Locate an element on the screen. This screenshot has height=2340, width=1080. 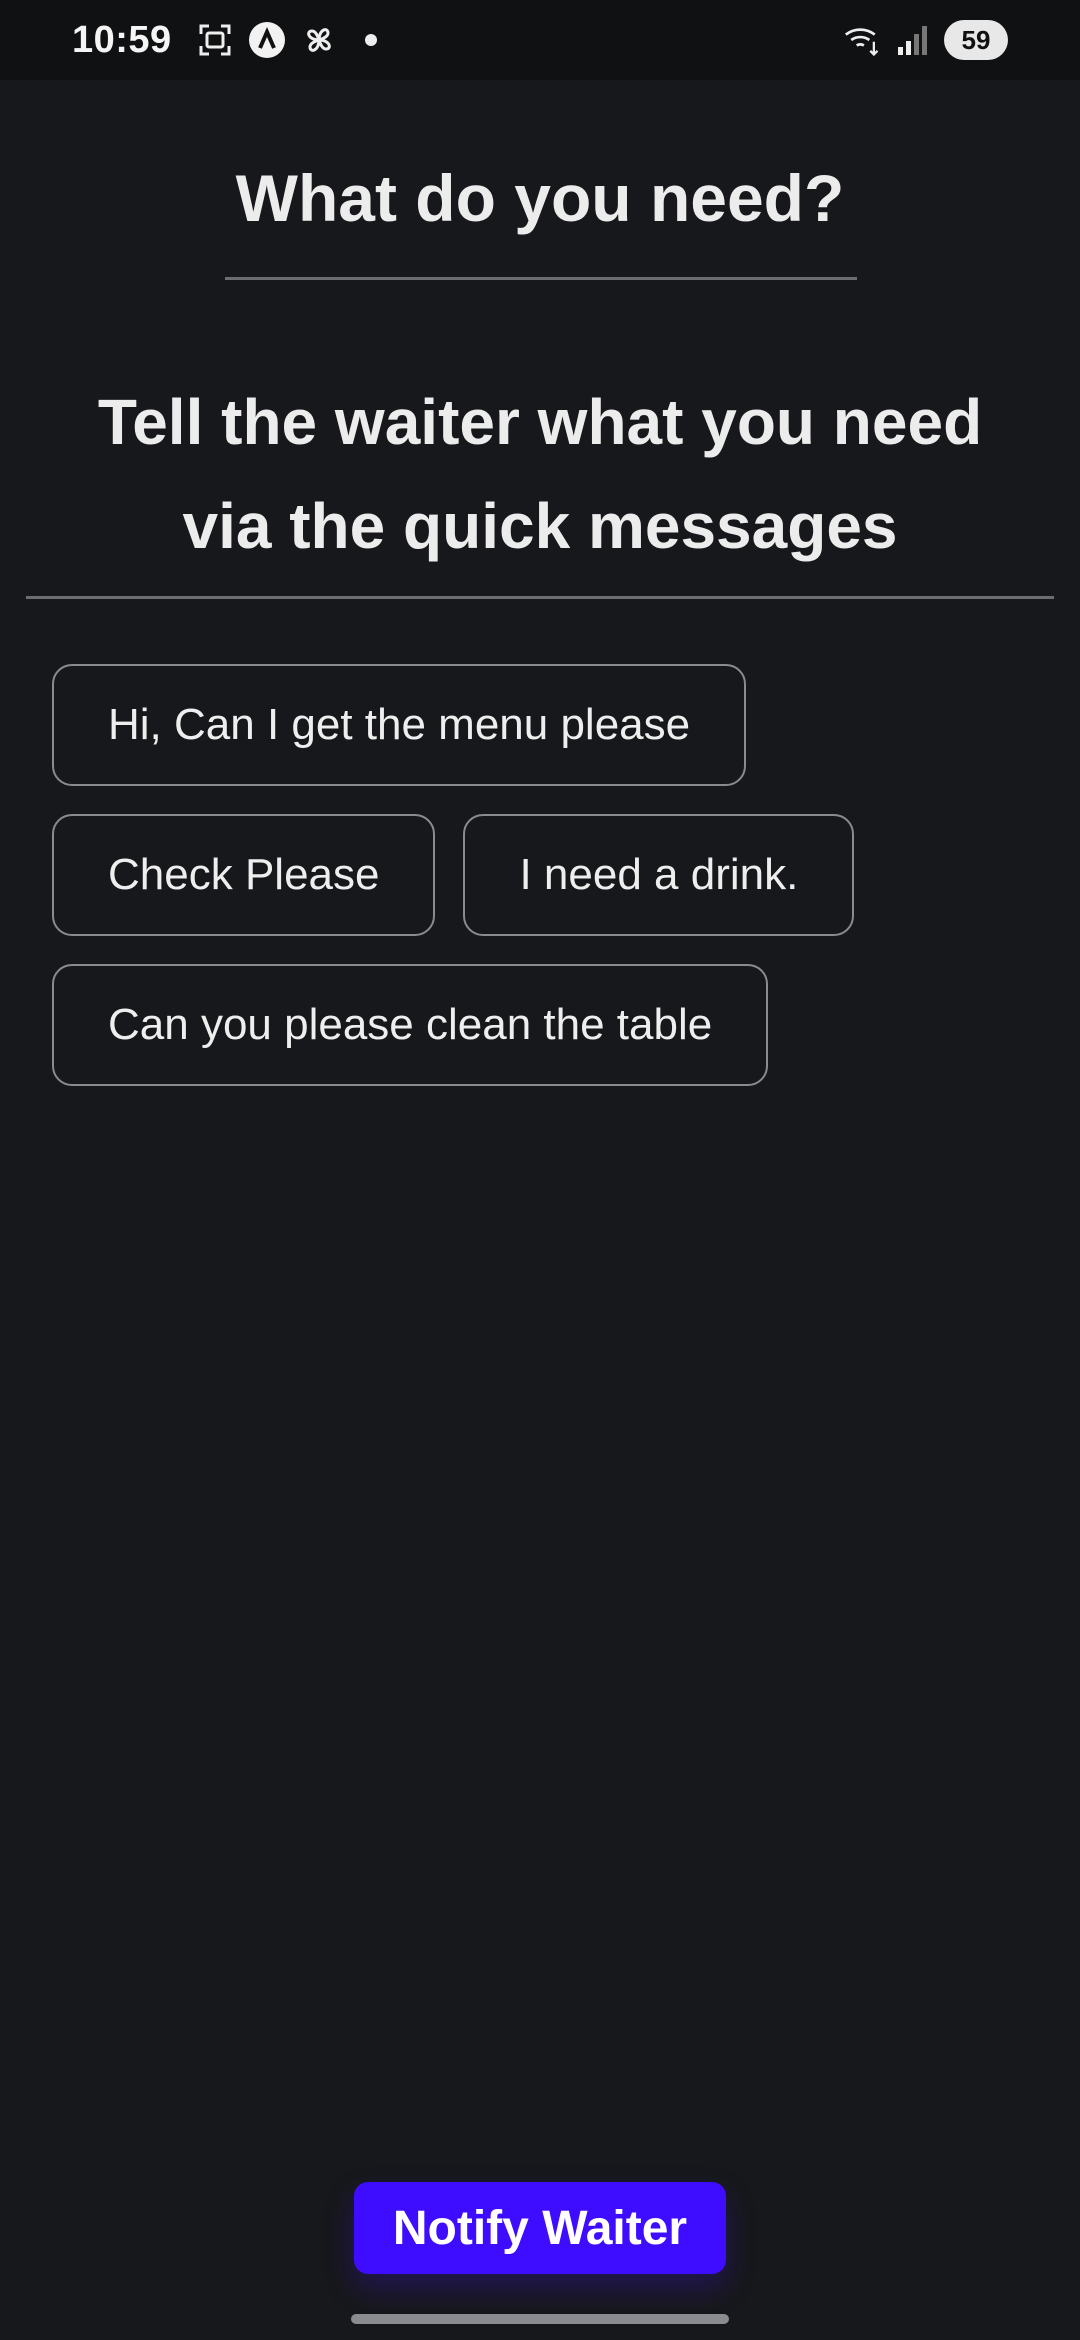
home-indicator is located at coordinates (540, 2319).